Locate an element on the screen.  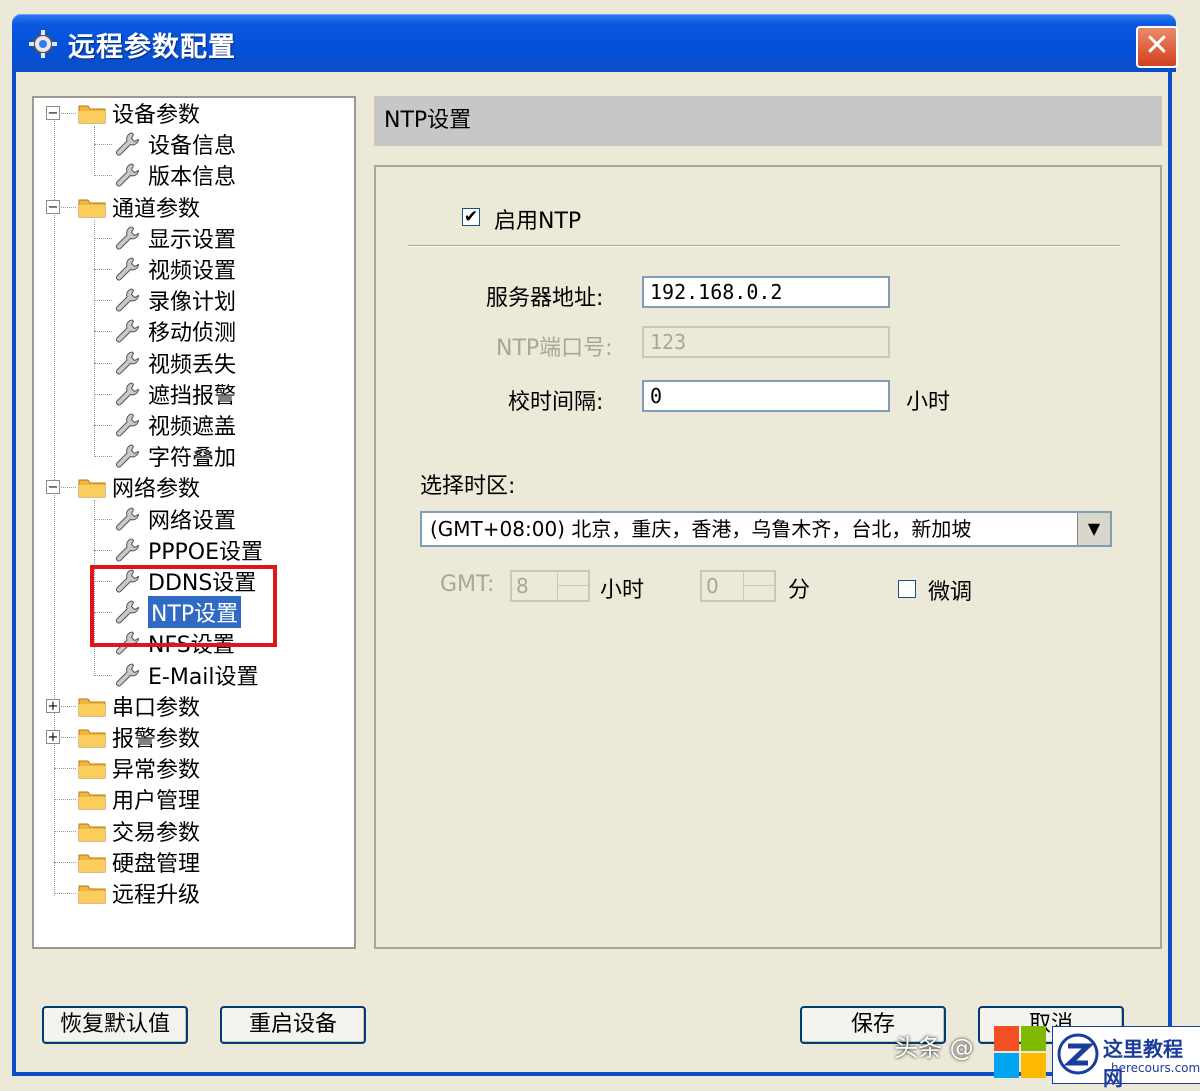
tree-item-label: 硬盘管理 is located at coordinates (156, 864).